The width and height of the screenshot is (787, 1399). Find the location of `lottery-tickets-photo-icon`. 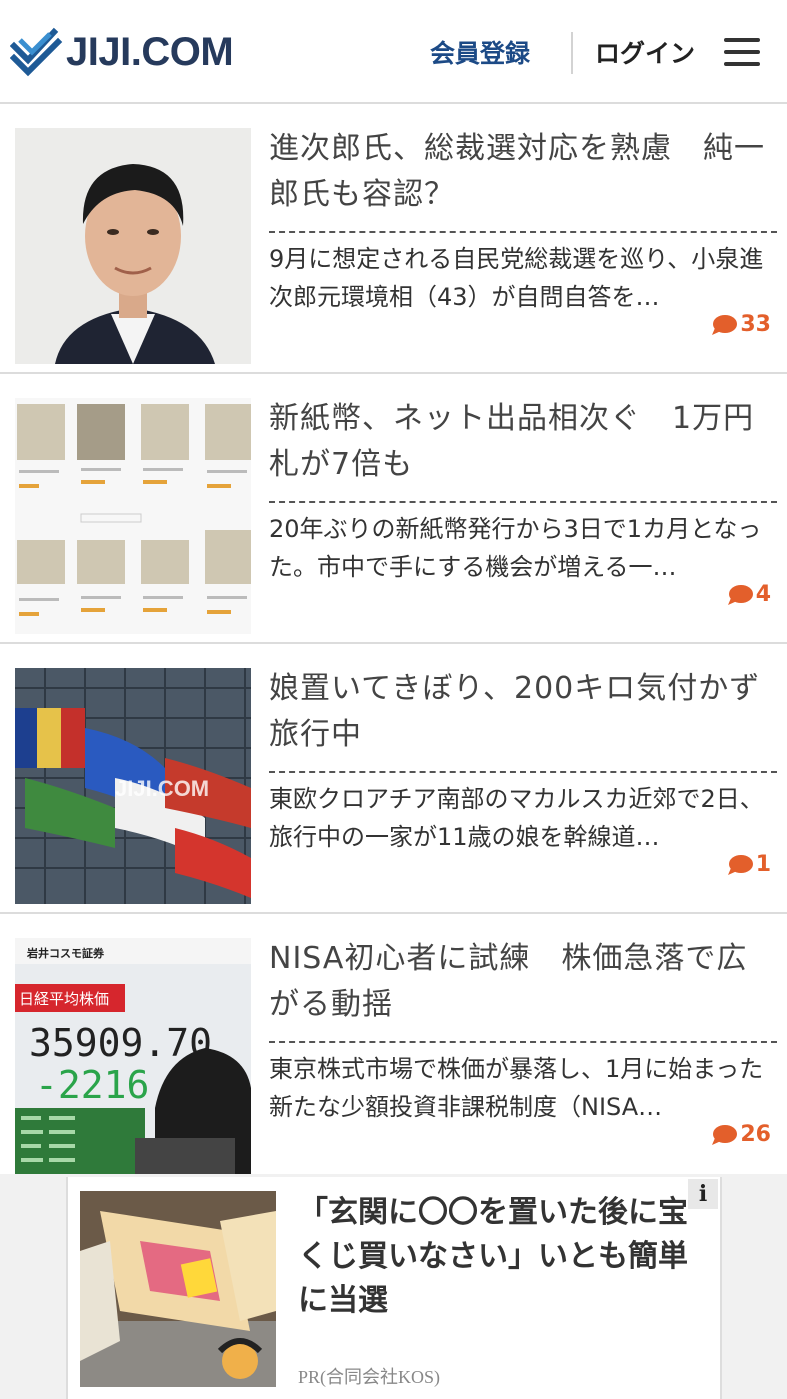

lottery-tickets-photo-icon is located at coordinates (178, 1289).